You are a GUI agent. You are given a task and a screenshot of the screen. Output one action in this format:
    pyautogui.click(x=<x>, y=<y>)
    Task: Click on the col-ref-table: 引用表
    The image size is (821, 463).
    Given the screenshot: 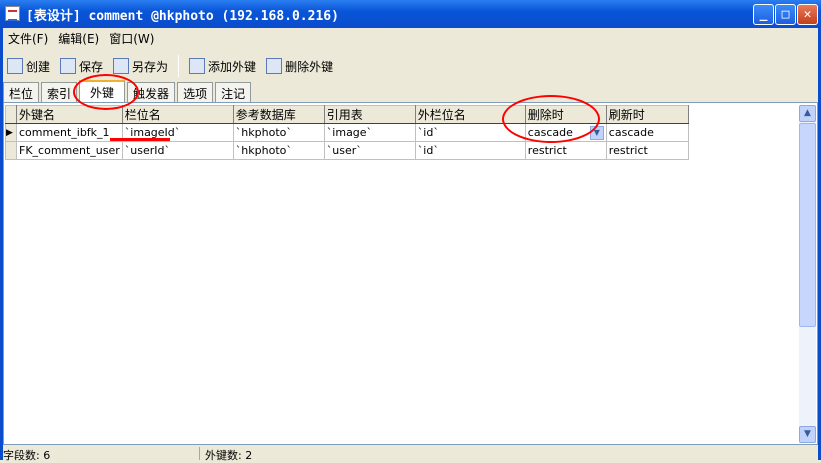 What is the action you would take?
    pyautogui.click(x=369, y=114)
    